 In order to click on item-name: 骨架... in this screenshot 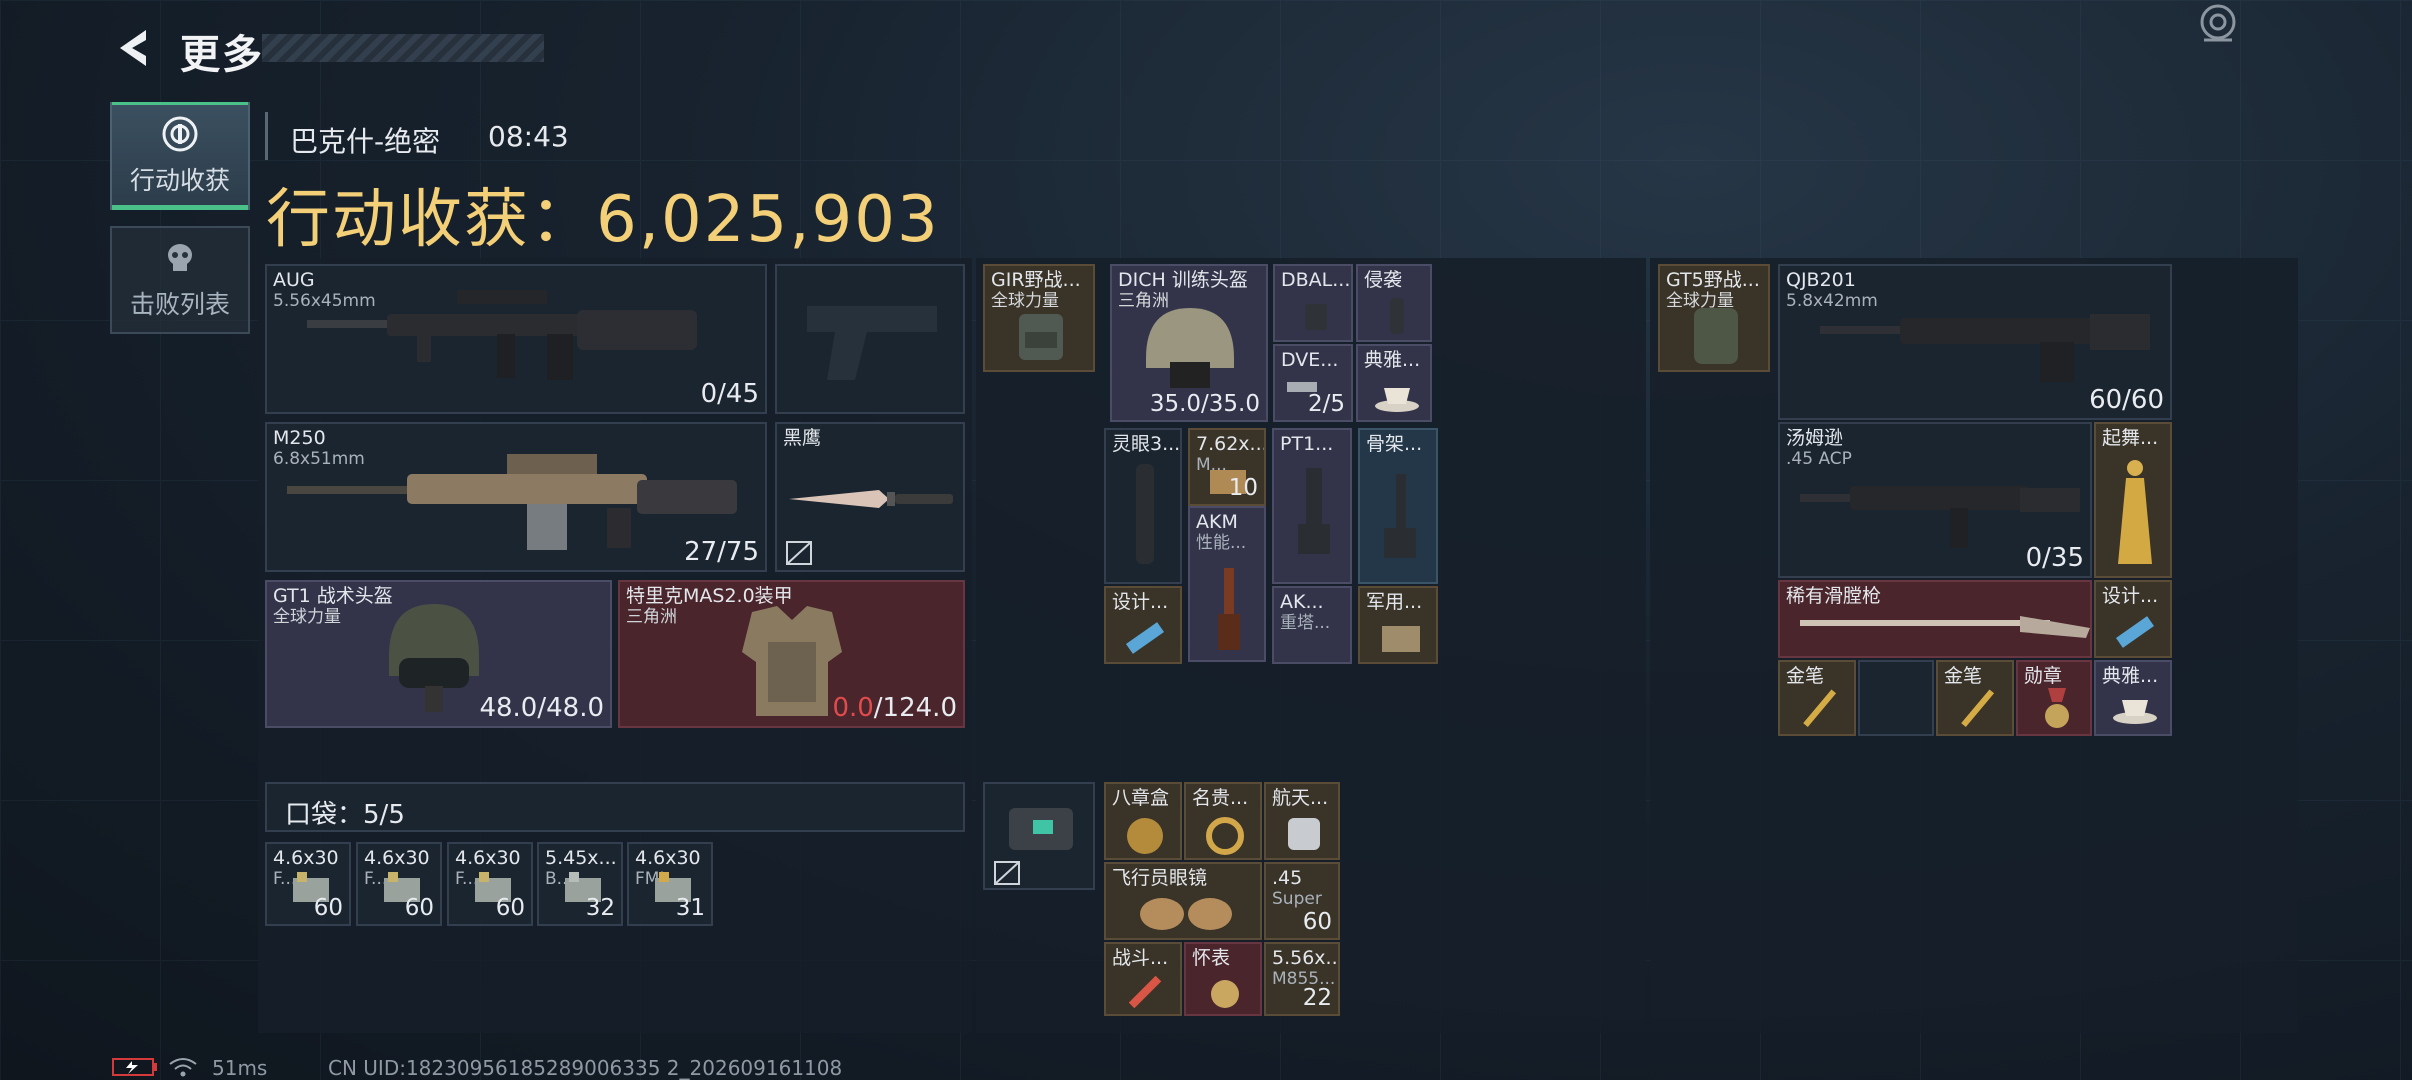, I will do `click(1394, 444)`.